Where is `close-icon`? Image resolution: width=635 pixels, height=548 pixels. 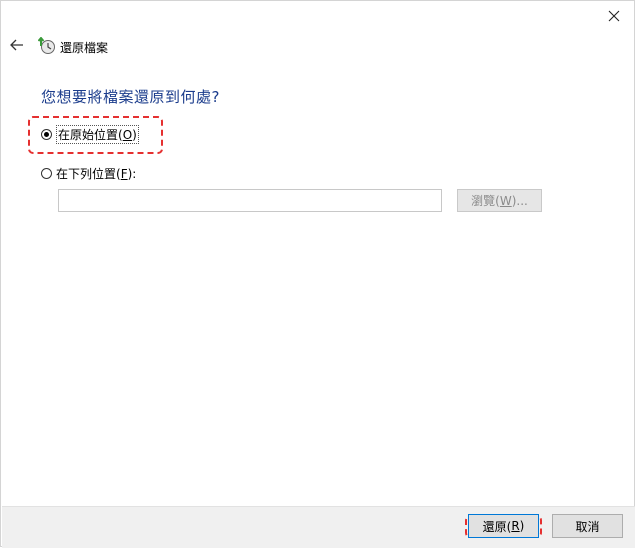
close-icon is located at coordinates (614, 16).